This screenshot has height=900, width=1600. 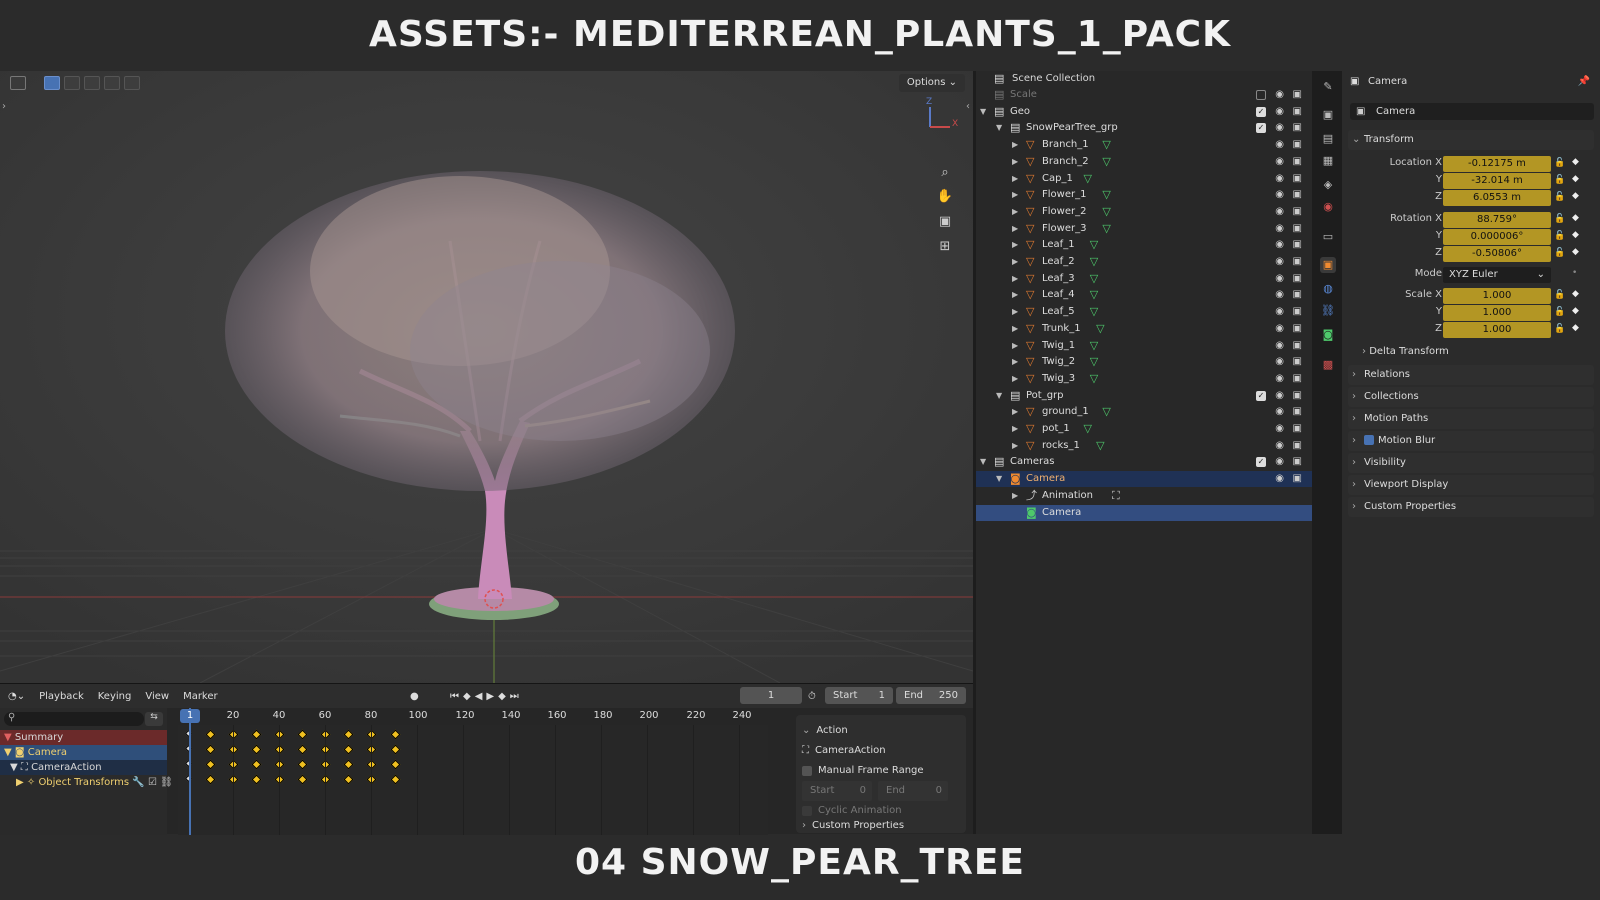 I want to click on outliner-item: ▼ ▤ Cameras ✓ ◉ ▣, so click(x=1144, y=462).